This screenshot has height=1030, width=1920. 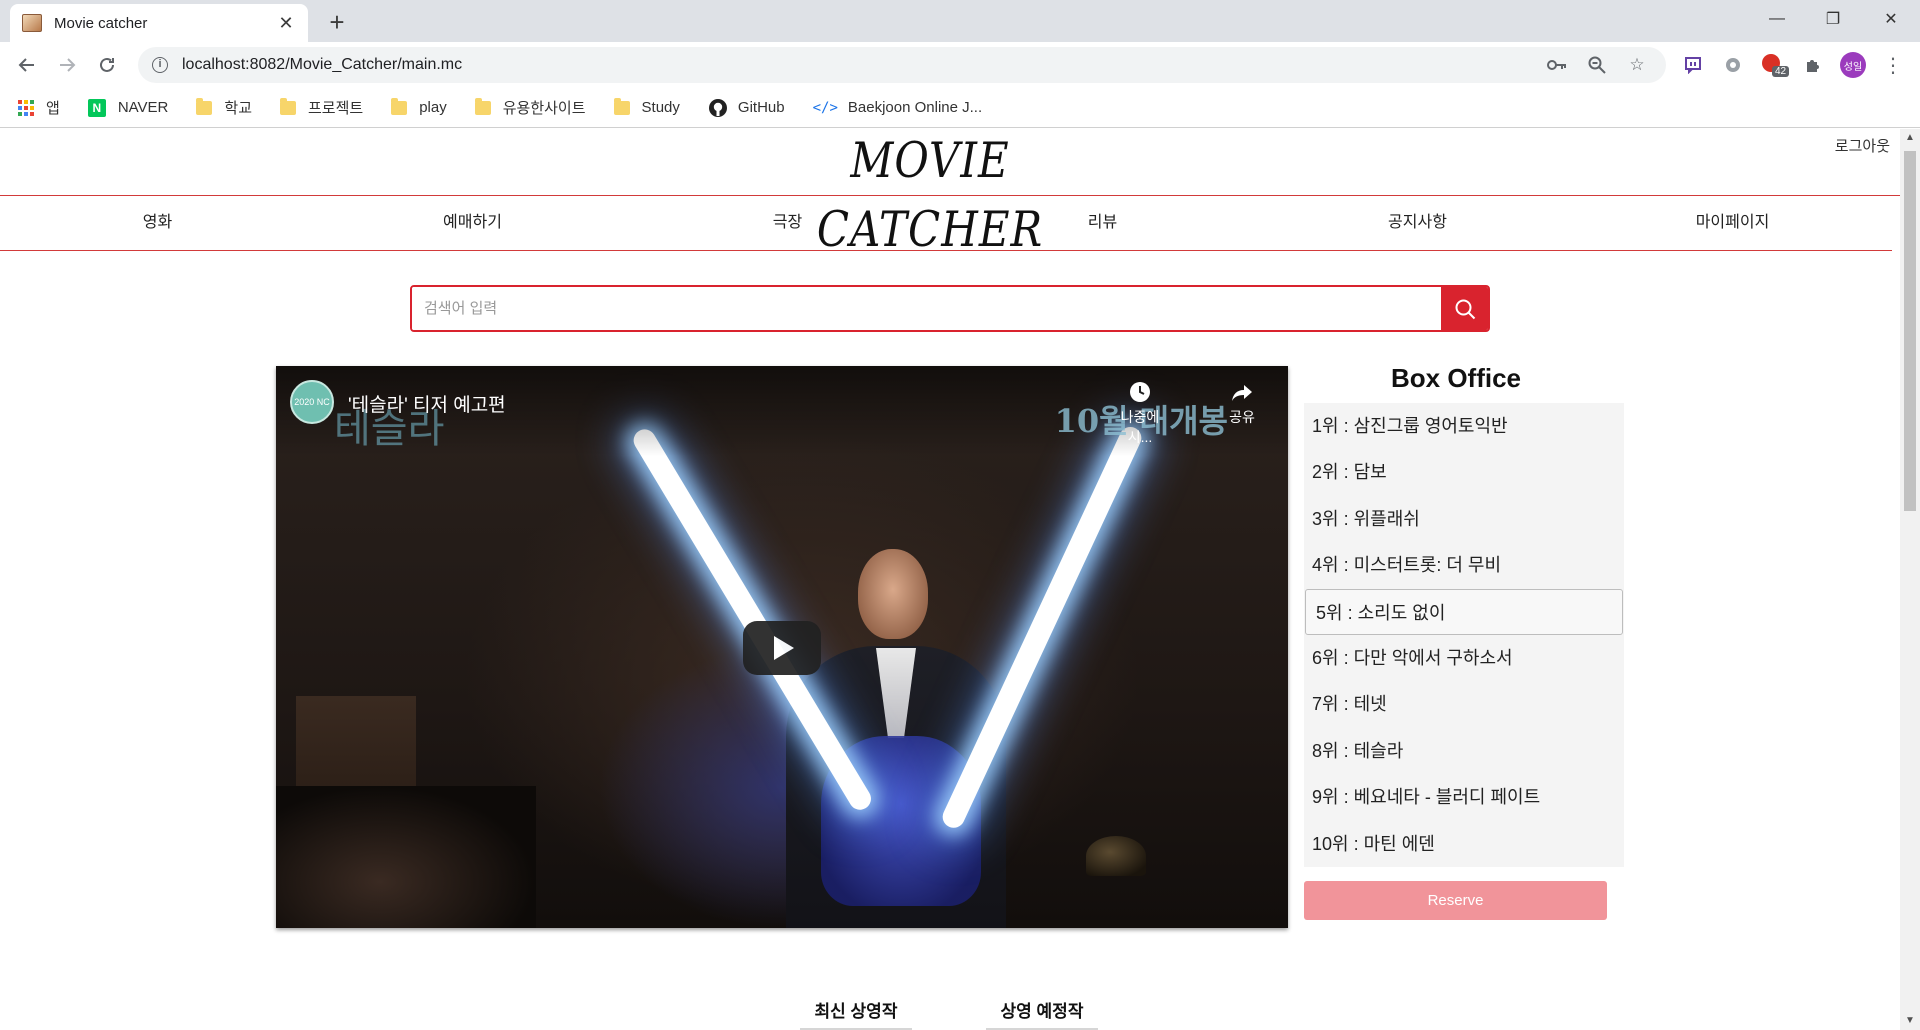 I want to click on tab-now-showing: 최신 상영작, so click(x=856, y=1013).